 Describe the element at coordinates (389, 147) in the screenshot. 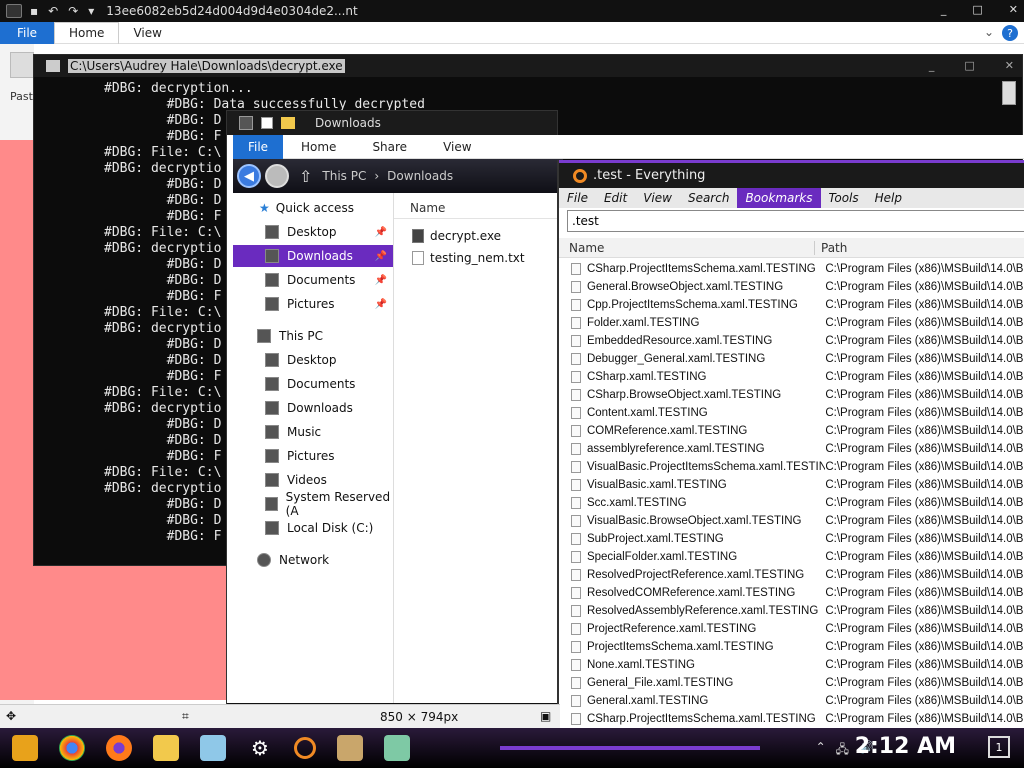

I see `tab-share: Share` at that location.